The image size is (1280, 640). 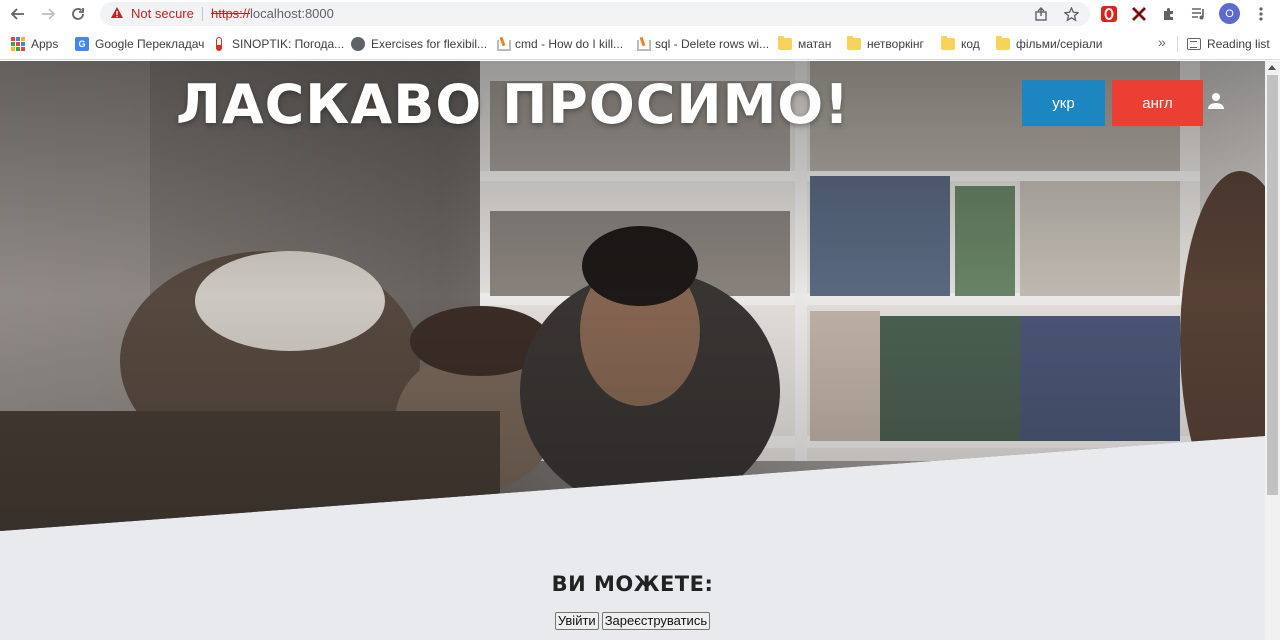 I want to click on login-button: Увійти, so click(x=576, y=621).